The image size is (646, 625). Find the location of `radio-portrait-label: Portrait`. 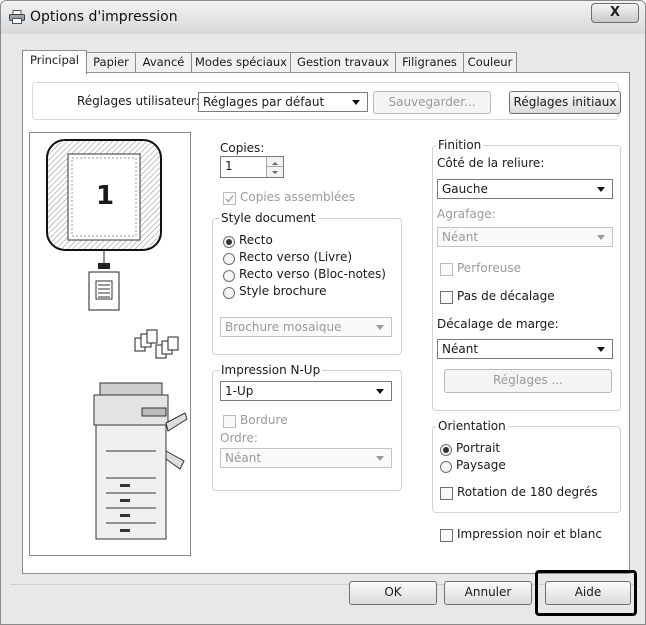

radio-portrait-label: Portrait is located at coordinates (478, 448).